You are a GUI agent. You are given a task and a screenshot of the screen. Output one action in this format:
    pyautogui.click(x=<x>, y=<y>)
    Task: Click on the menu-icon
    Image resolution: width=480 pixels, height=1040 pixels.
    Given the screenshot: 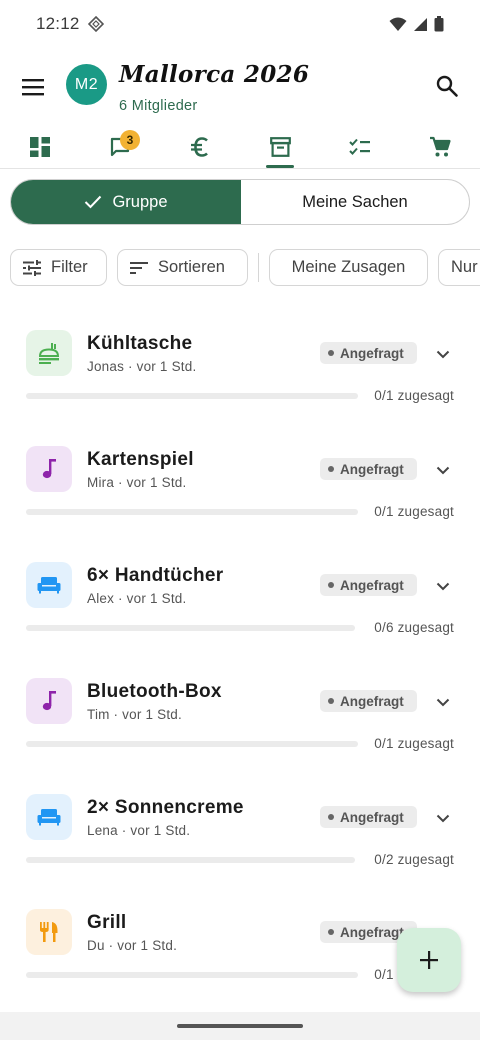 What is the action you would take?
    pyautogui.click(x=33, y=87)
    